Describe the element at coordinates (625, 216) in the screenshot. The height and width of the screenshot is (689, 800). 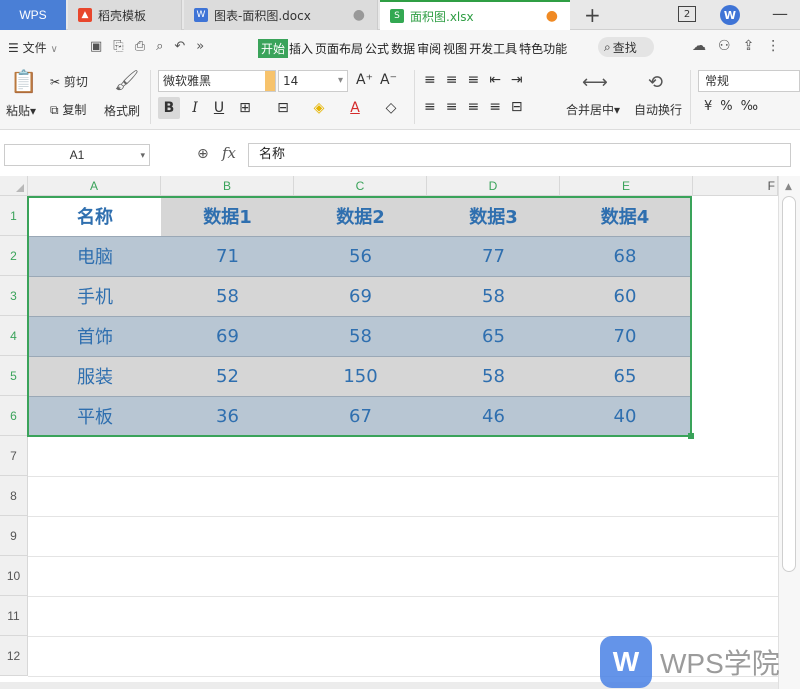
I see `cell-e1: 数据4` at that location.